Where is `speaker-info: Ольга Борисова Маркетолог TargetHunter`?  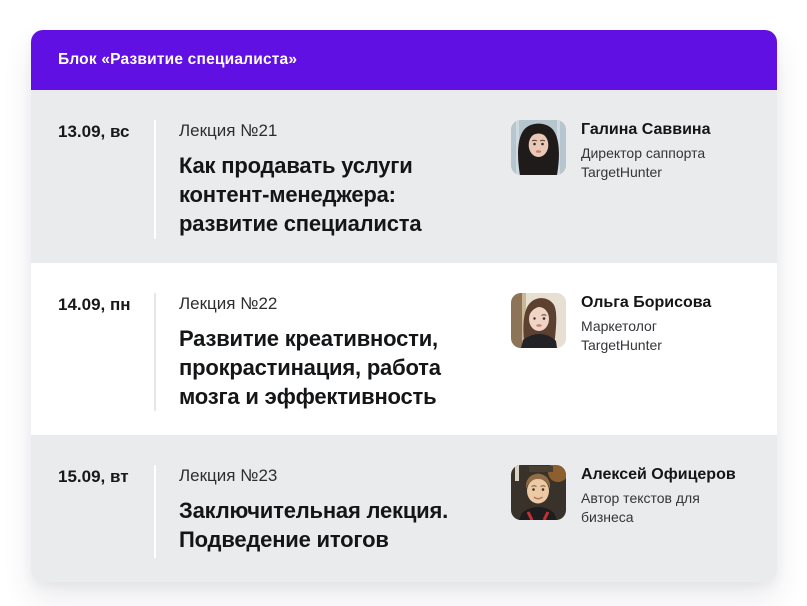 speaker-info: Ольга Борисова Маркетолог TargetHunter is located at coordinates (646, 324).